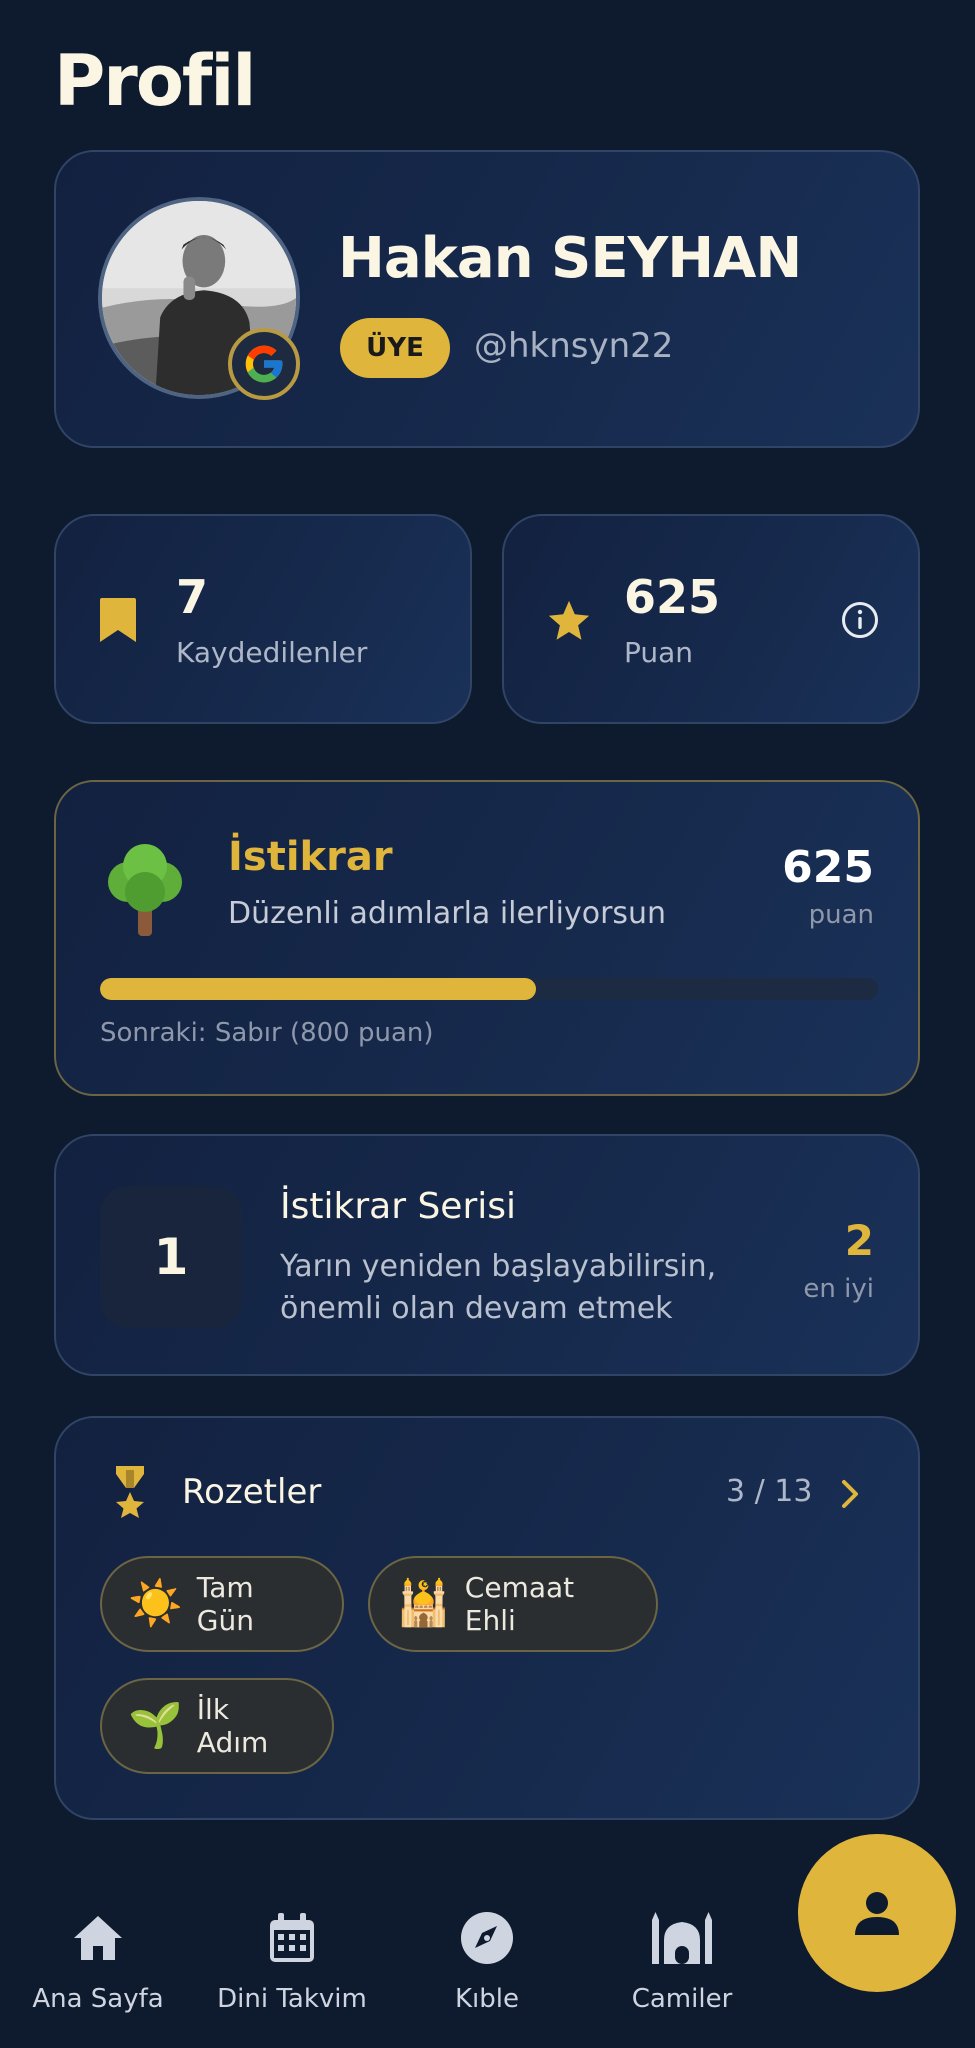 Image resolution: width=975 pixels, height=2048 pixels. I want to click on saved-stat-card: 7 Kaydedilenler, so click(263, 619).